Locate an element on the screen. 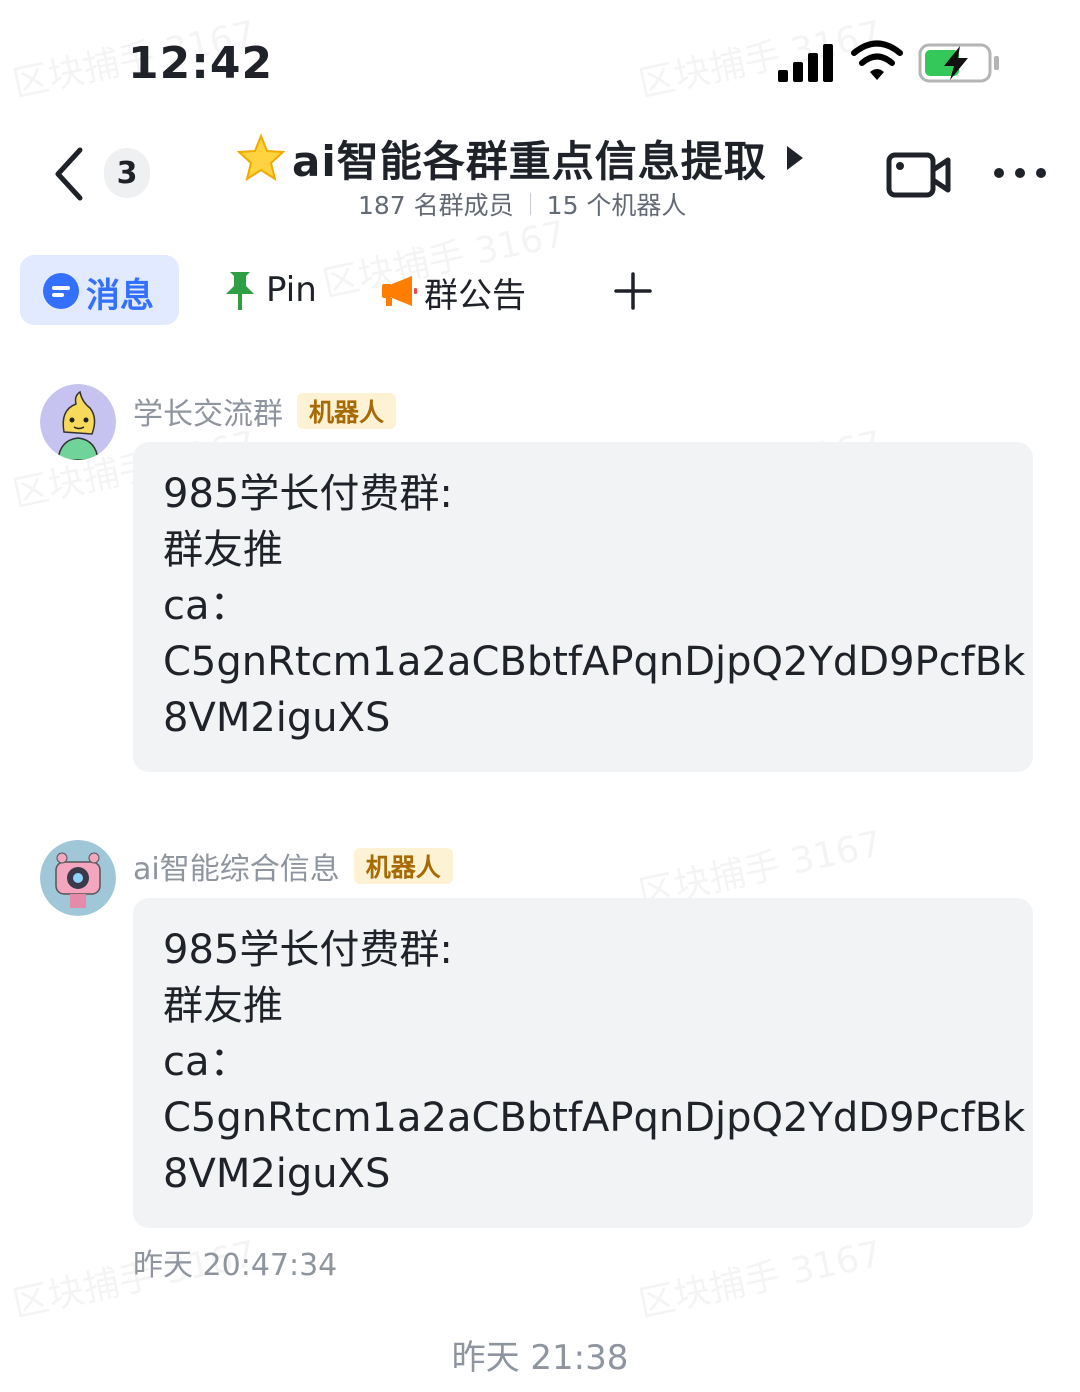  cellular-signal-icon is located at coordinates (805, 63).